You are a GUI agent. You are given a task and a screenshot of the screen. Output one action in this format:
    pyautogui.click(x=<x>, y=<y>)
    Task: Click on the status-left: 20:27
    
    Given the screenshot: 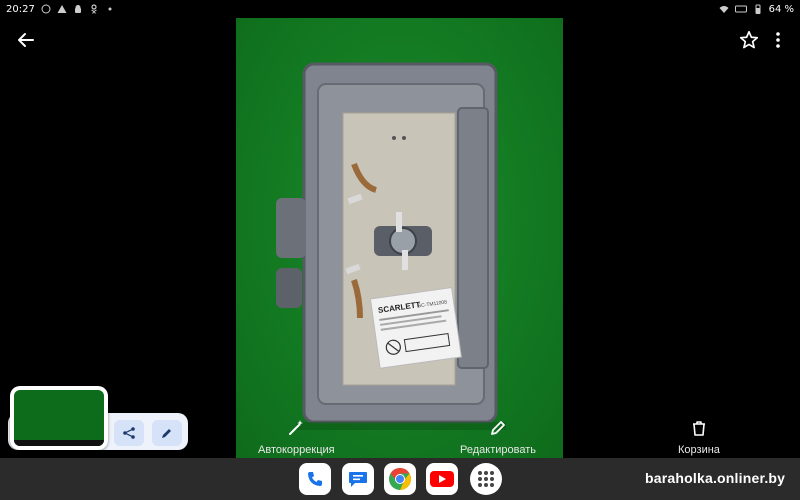 What is the action you would take?
    pyautogui.click(x=60, y=9)
    